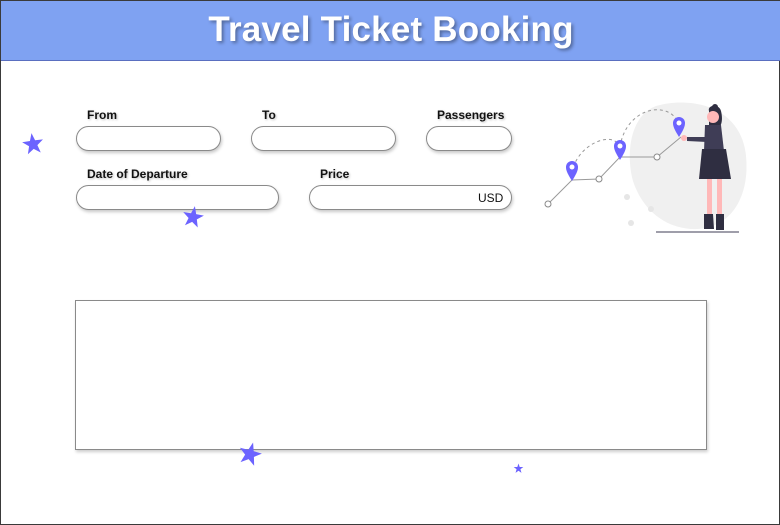 The height and width of the screenshot is (525, 780). What do you see at coordinates (572, 171) in the screenshot?
I see `map-pin-icon` at bounding box center [572, 171].